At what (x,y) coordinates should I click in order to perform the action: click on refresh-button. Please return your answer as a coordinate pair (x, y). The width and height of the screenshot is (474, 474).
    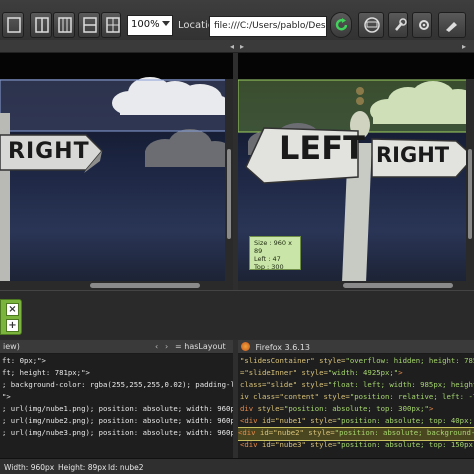
    Looking at the image, I should click on (341, 25).